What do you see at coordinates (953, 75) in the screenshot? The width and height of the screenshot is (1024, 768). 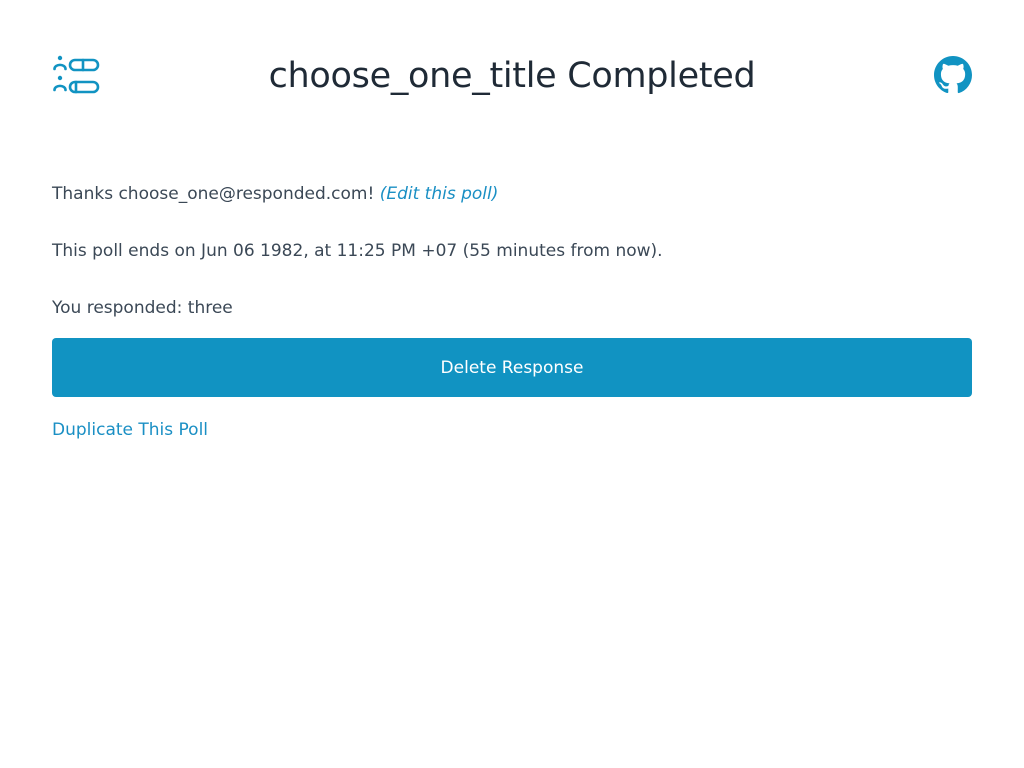 I see `github-icon` at bounding box center [953, 75].